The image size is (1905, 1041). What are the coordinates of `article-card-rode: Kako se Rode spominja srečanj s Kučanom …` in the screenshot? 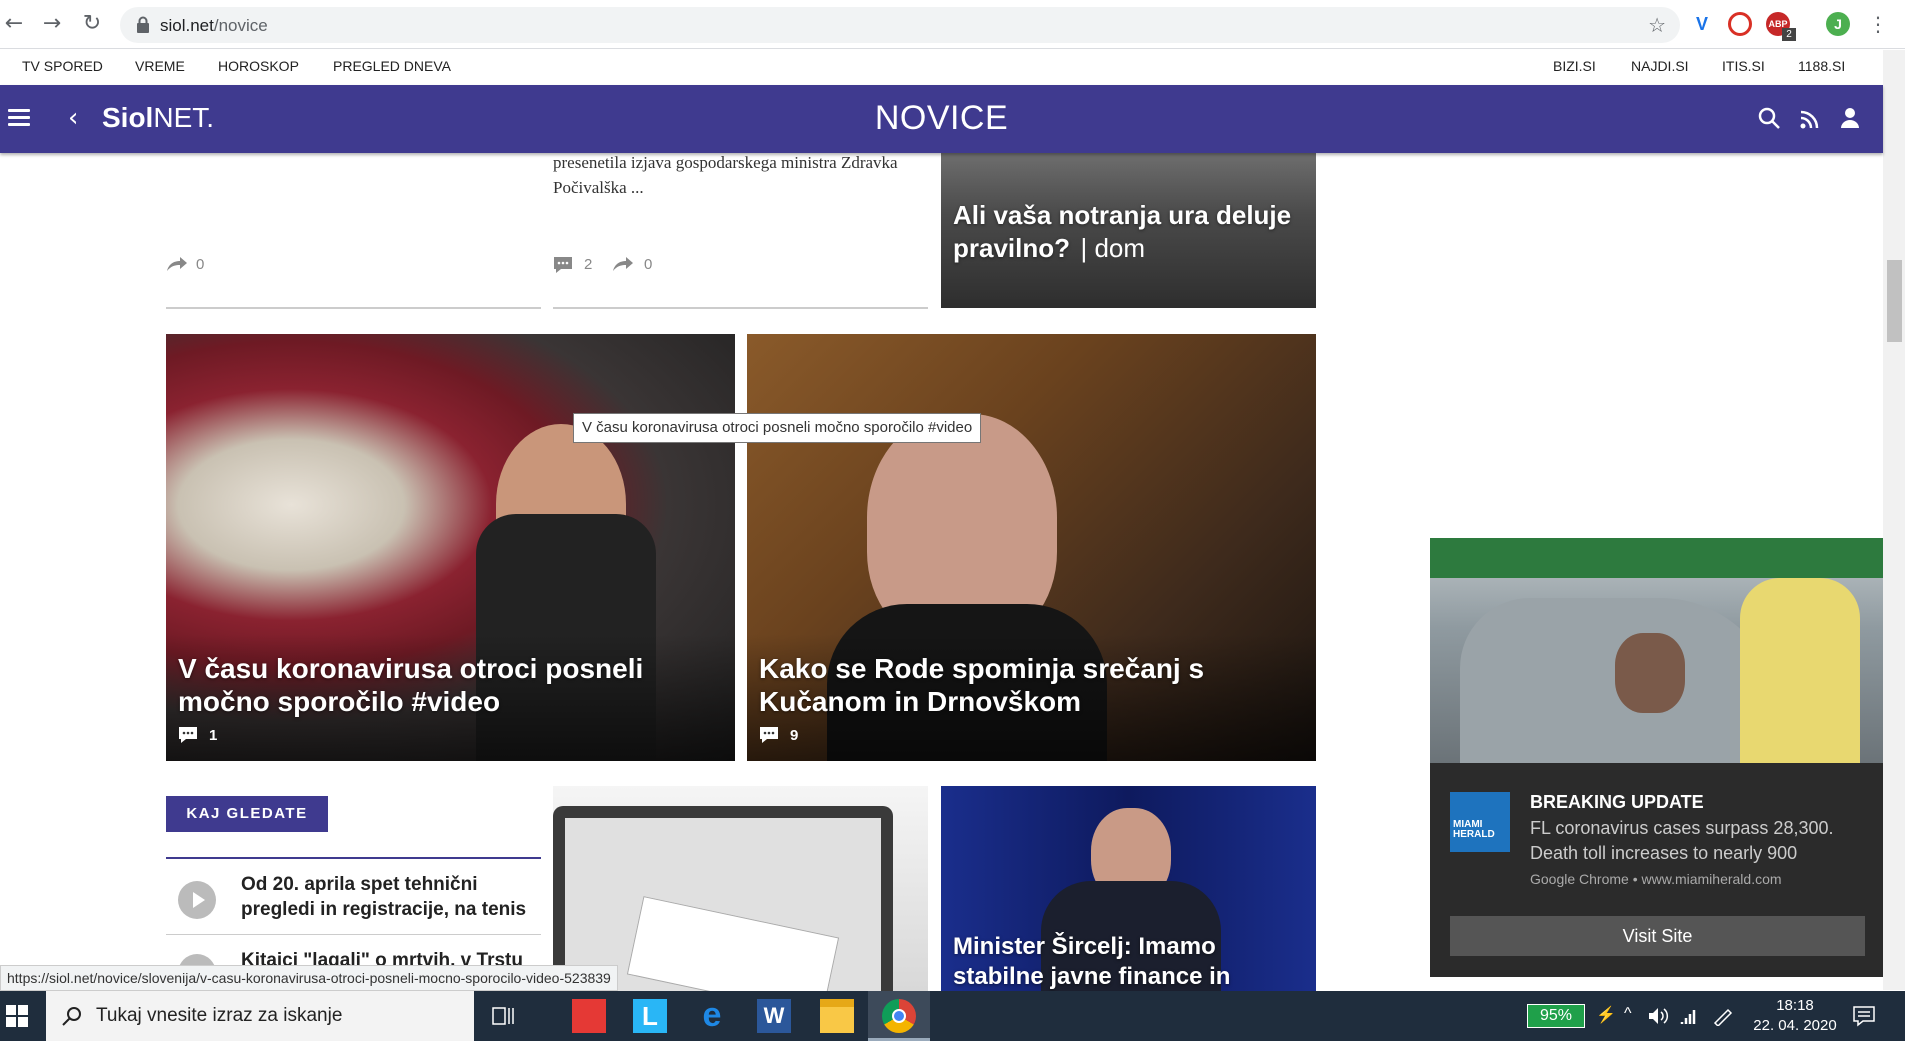 It's located at (1031, 547).